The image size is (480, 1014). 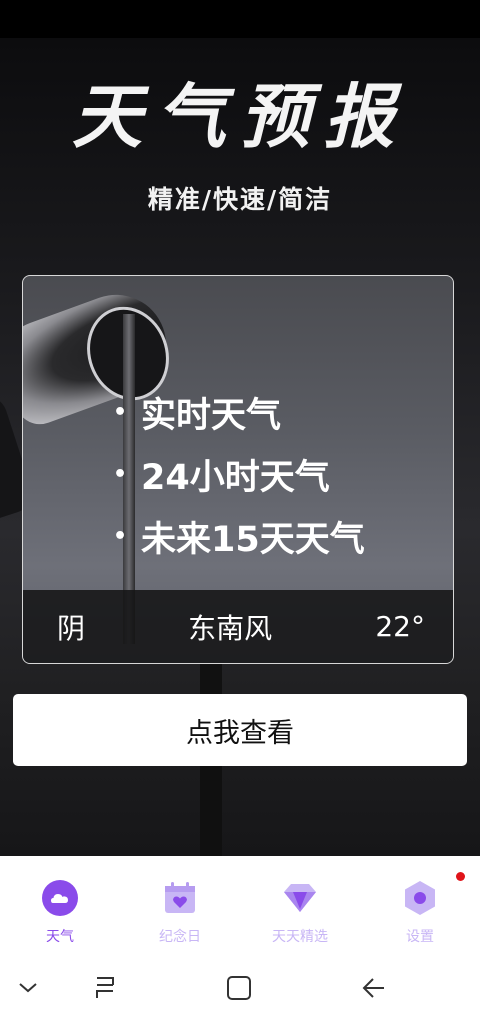 What do you see at coordinates (253, 539) in the screenshot?
I see `feature-label: 未来15天天气` at bounding box center [253, 539].